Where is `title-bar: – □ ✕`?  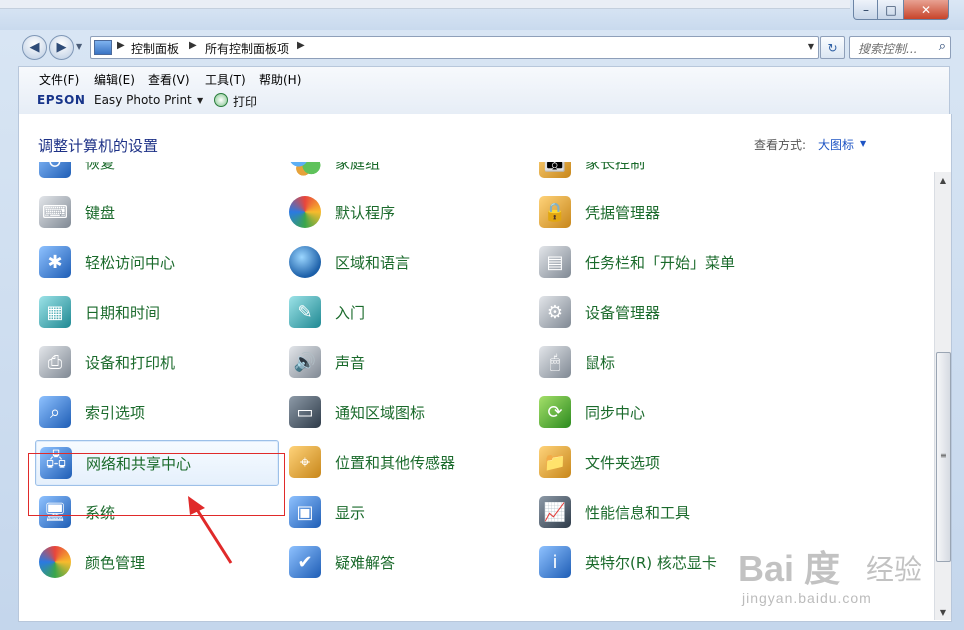
title-bar: – □ ✕ is located at coordinates (482, 15).